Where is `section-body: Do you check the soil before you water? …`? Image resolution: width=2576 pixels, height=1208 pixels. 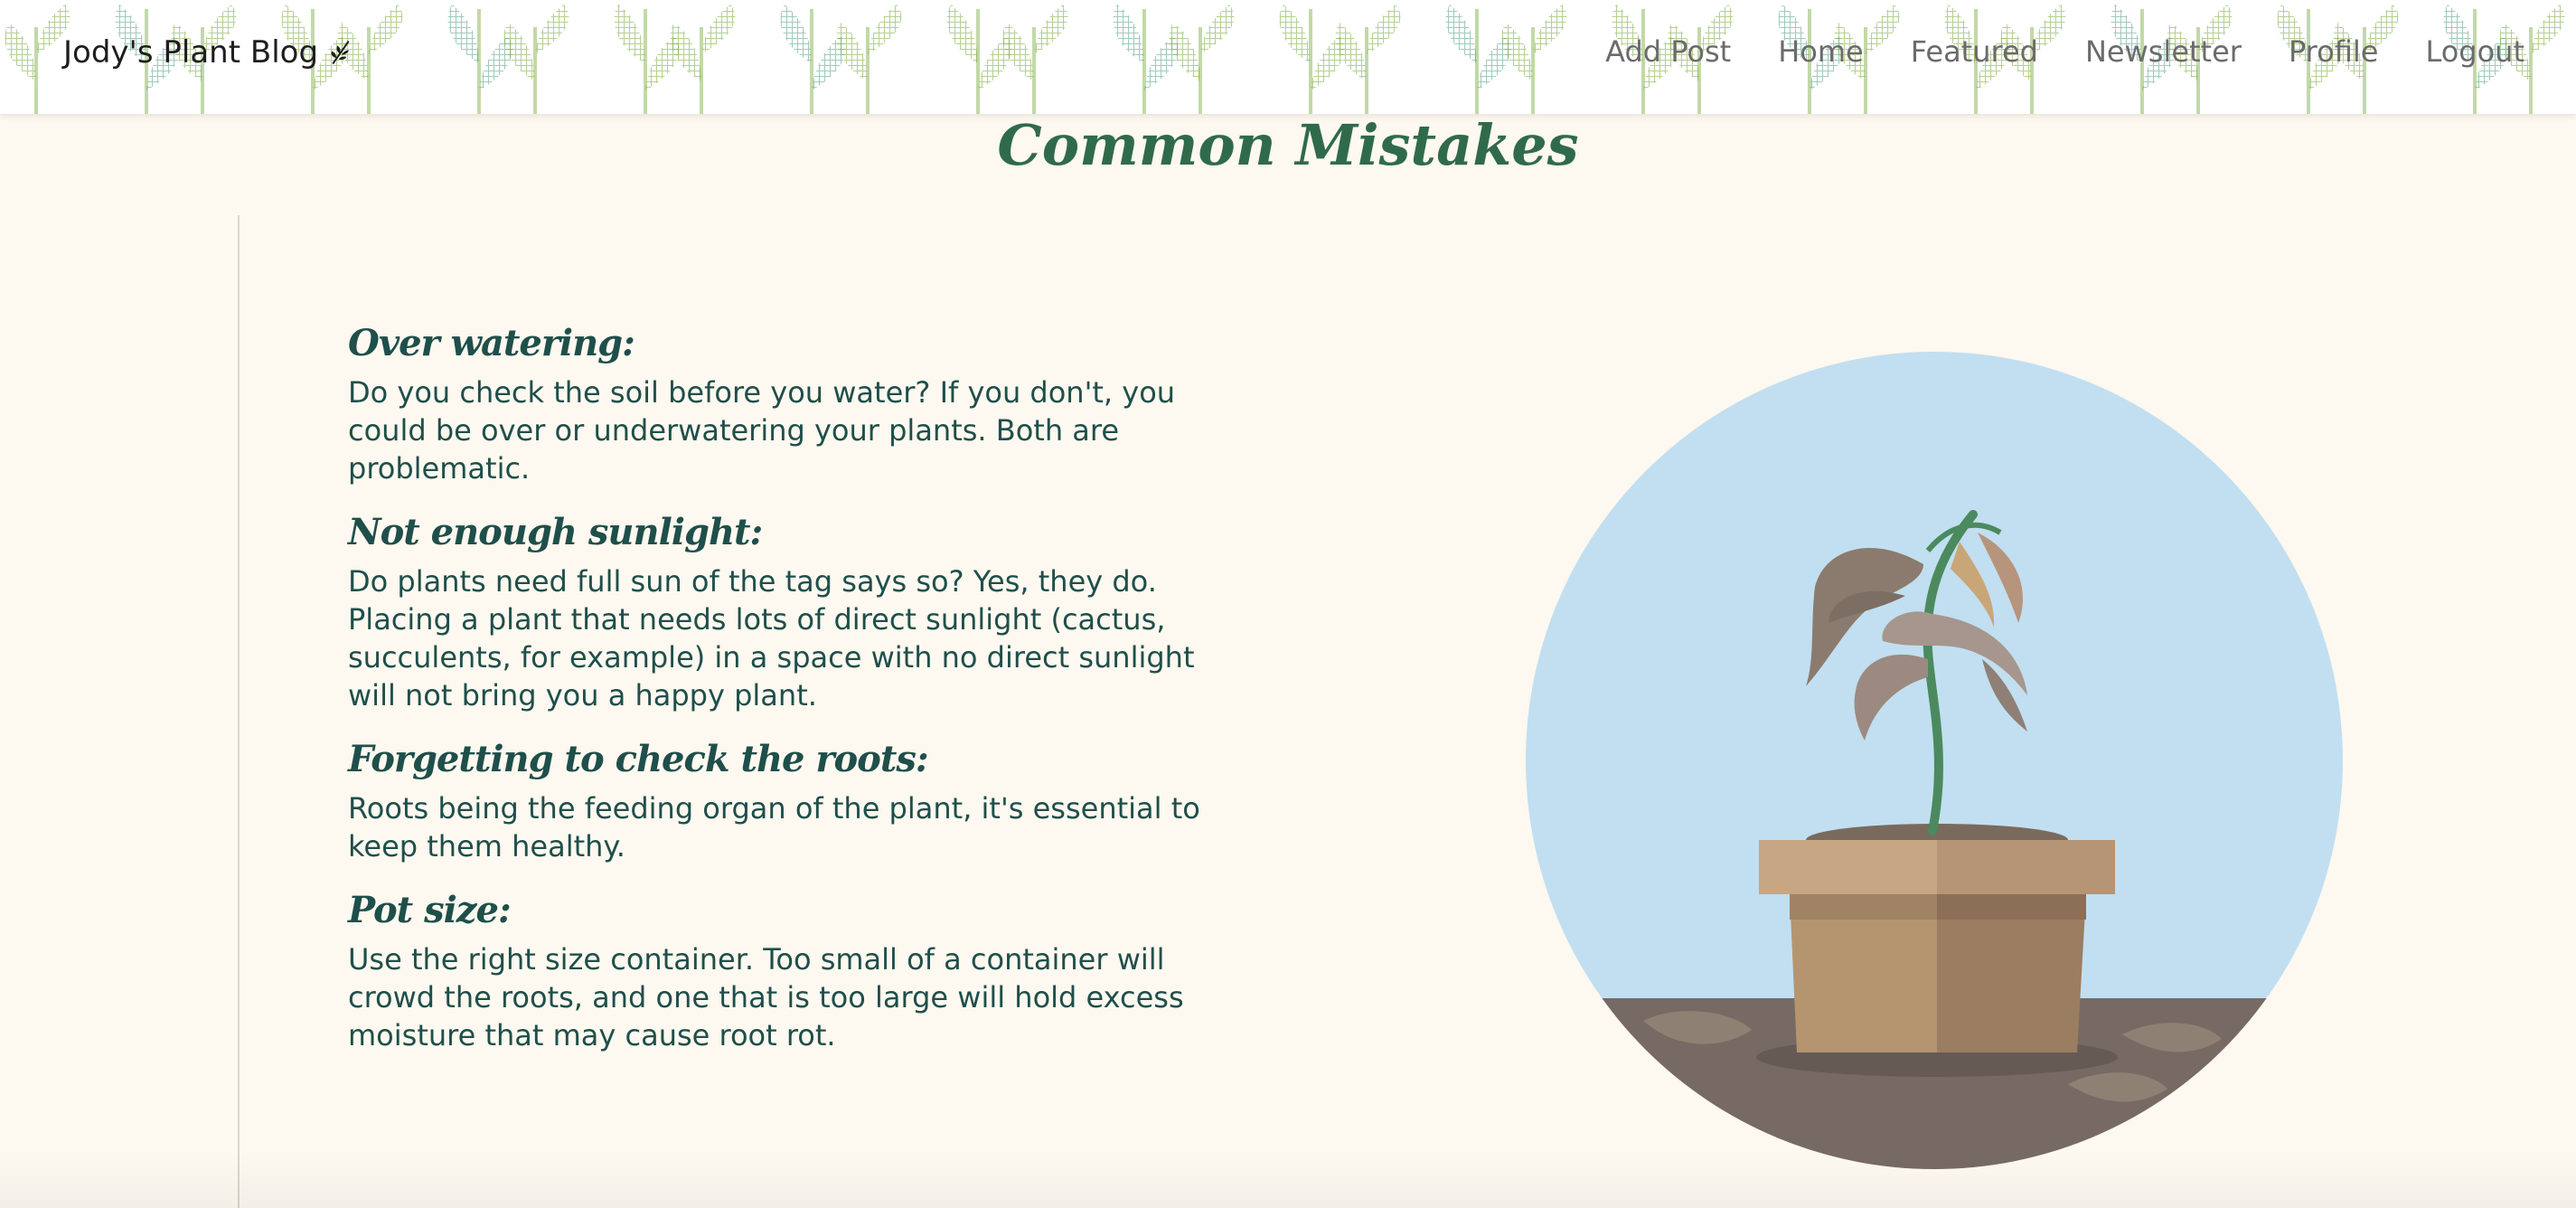 section-body: Do you check the soil before you water? … is located at coordinates (762, 431).